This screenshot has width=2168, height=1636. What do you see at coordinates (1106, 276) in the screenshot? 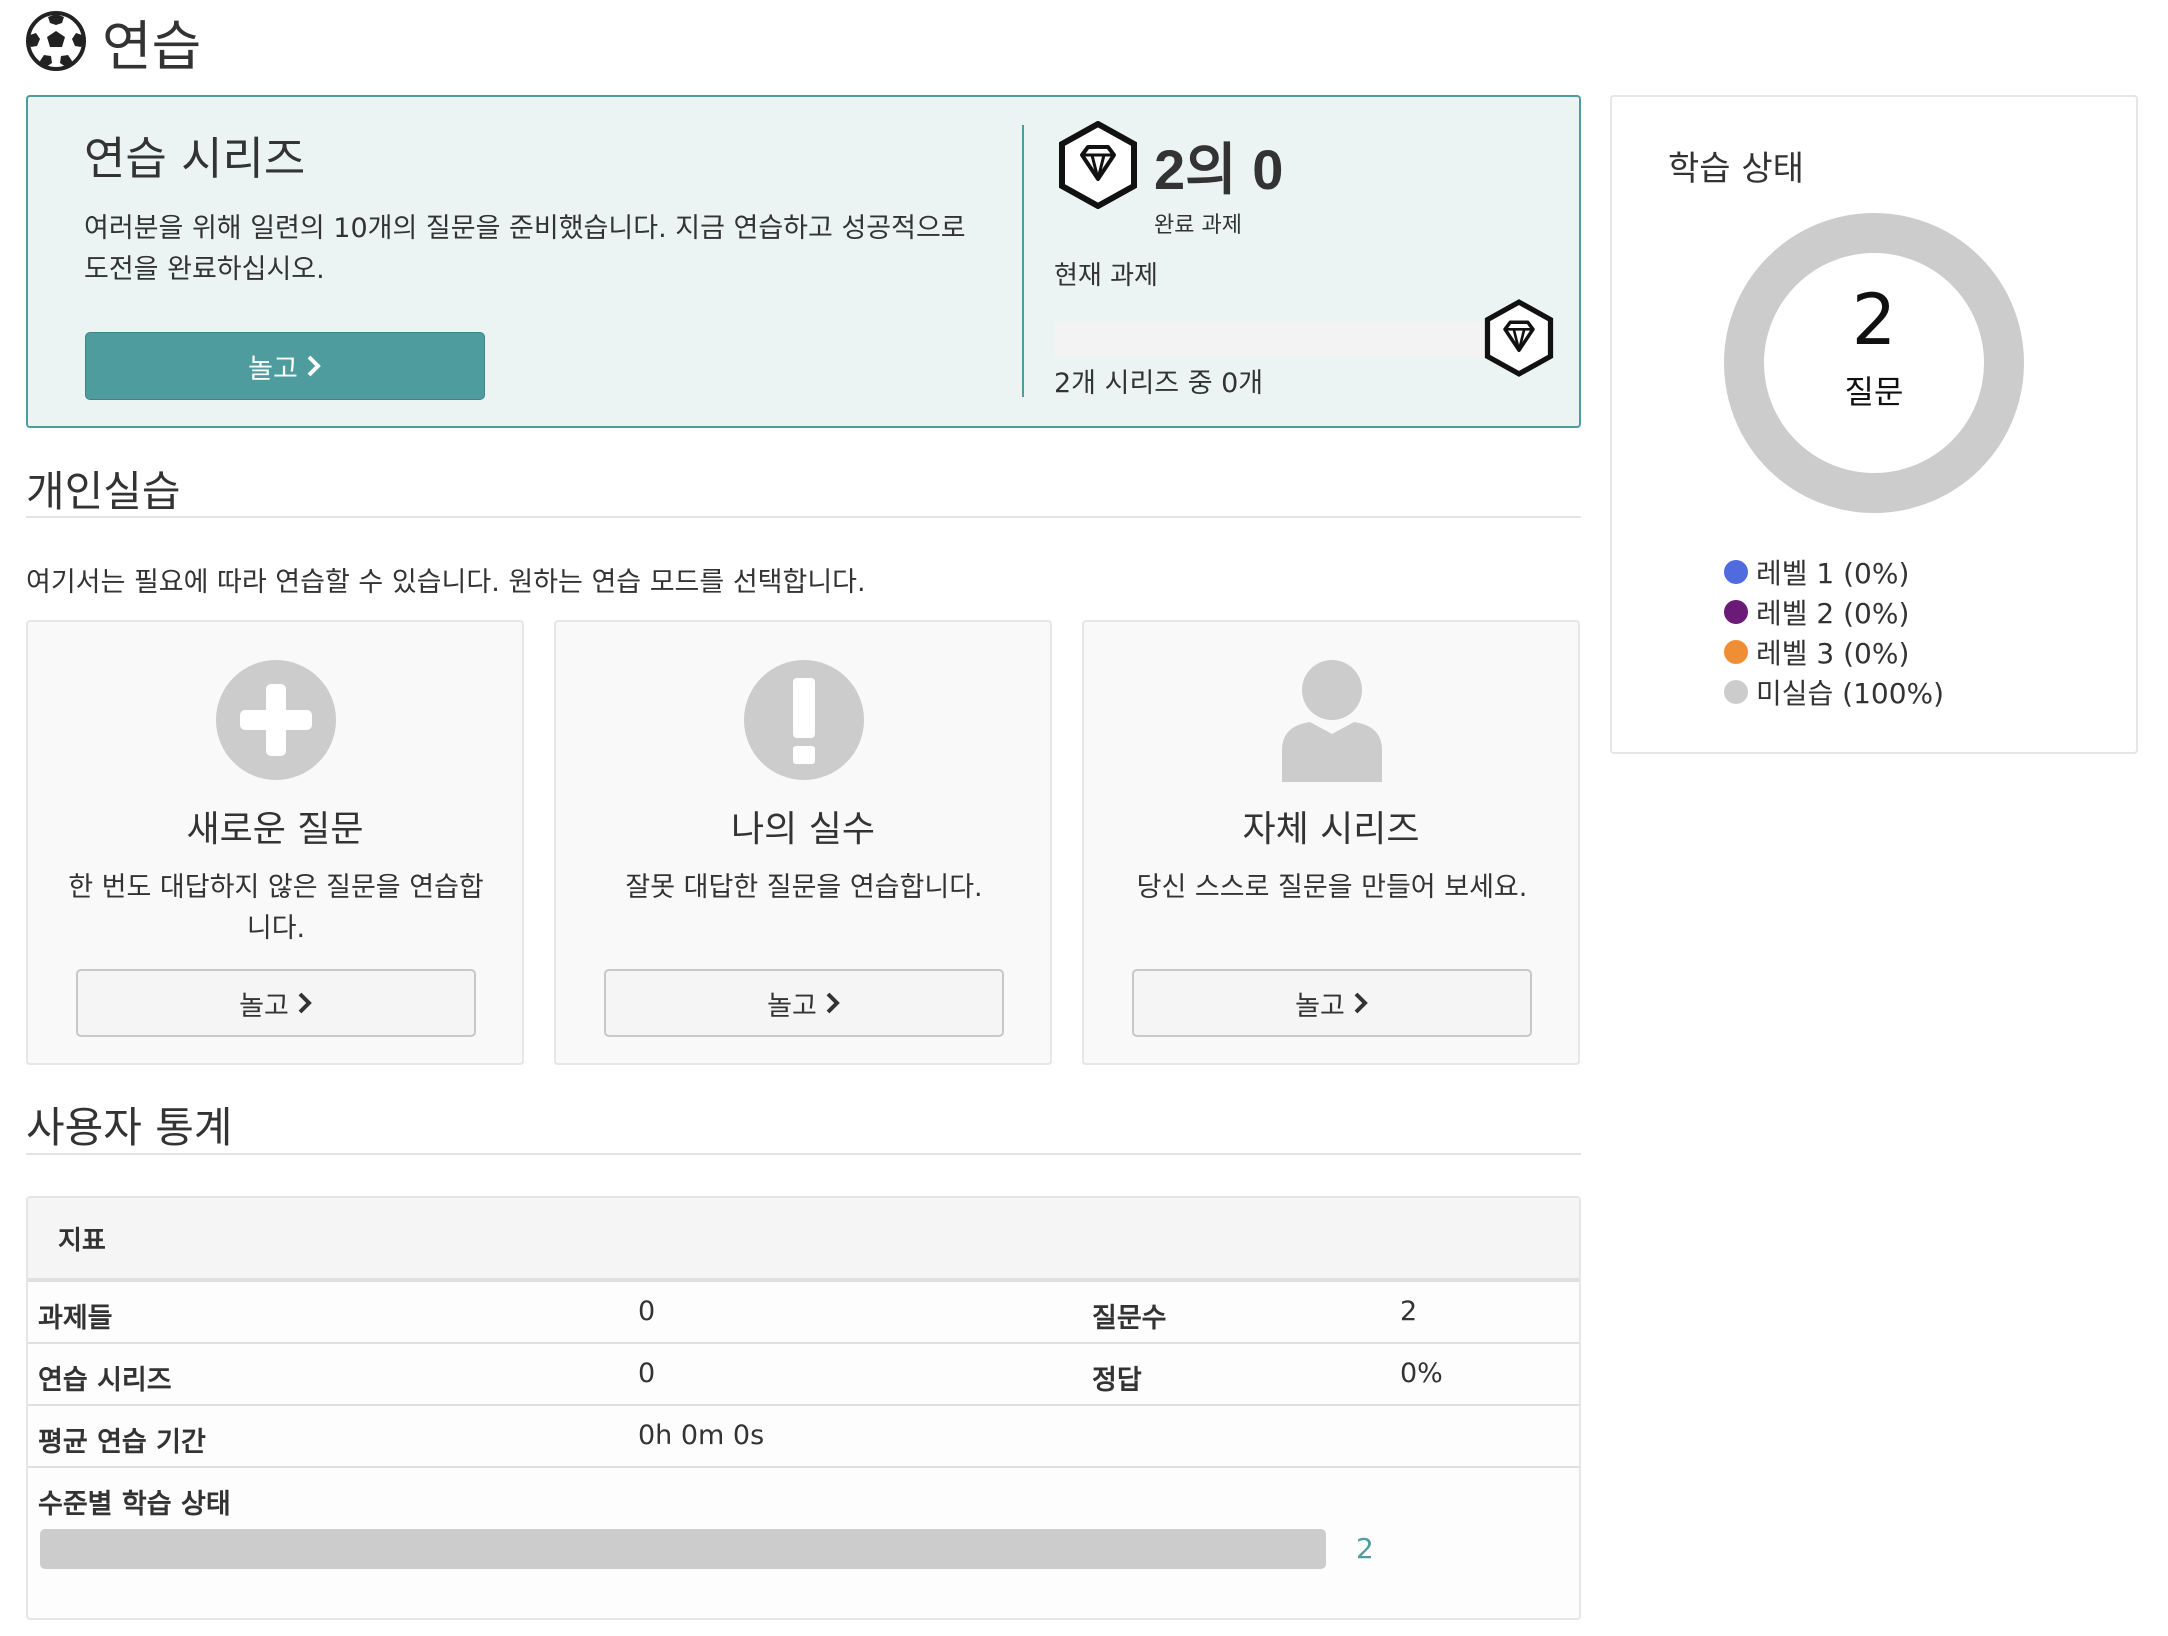
I see `current-task-label: 현재 과제` at bounding box center [1106, 276].